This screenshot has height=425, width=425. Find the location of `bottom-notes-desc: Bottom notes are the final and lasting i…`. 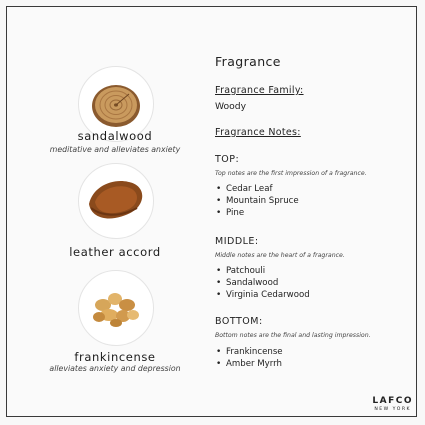

bottom-notes-desc: Bottom notes are the final and lasting i… is located at coordinates (293, 335).